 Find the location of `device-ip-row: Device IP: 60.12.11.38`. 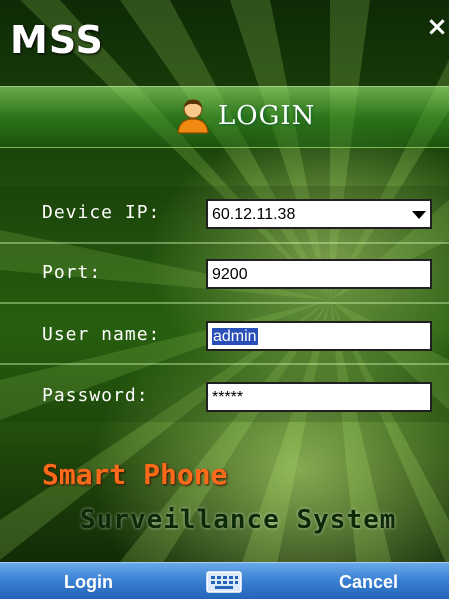

device-ip-row: Device IP: 60.12.11.38 is located at coordinates (224, 214).